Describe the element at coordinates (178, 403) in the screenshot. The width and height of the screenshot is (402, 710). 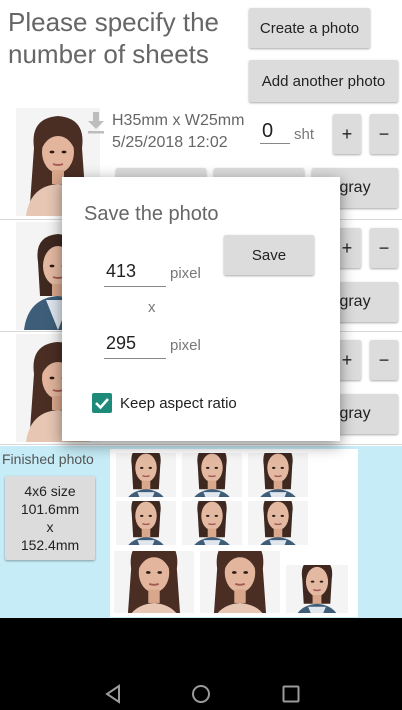
I see `keep-aspect-label: Keep aspect ratio` at that location.